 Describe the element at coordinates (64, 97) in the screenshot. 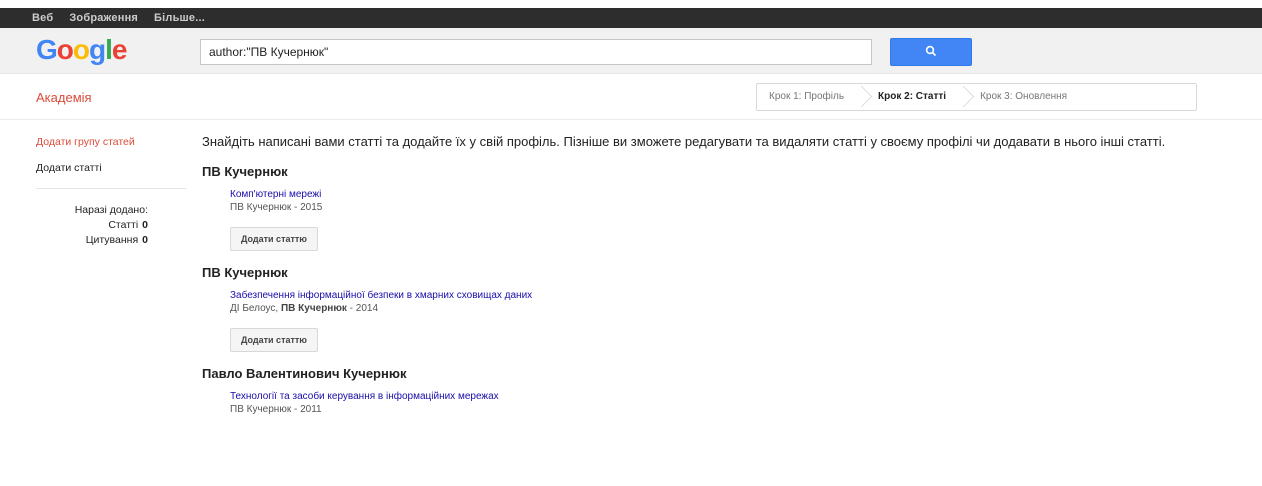

I see `section-title: Академія` at that location.